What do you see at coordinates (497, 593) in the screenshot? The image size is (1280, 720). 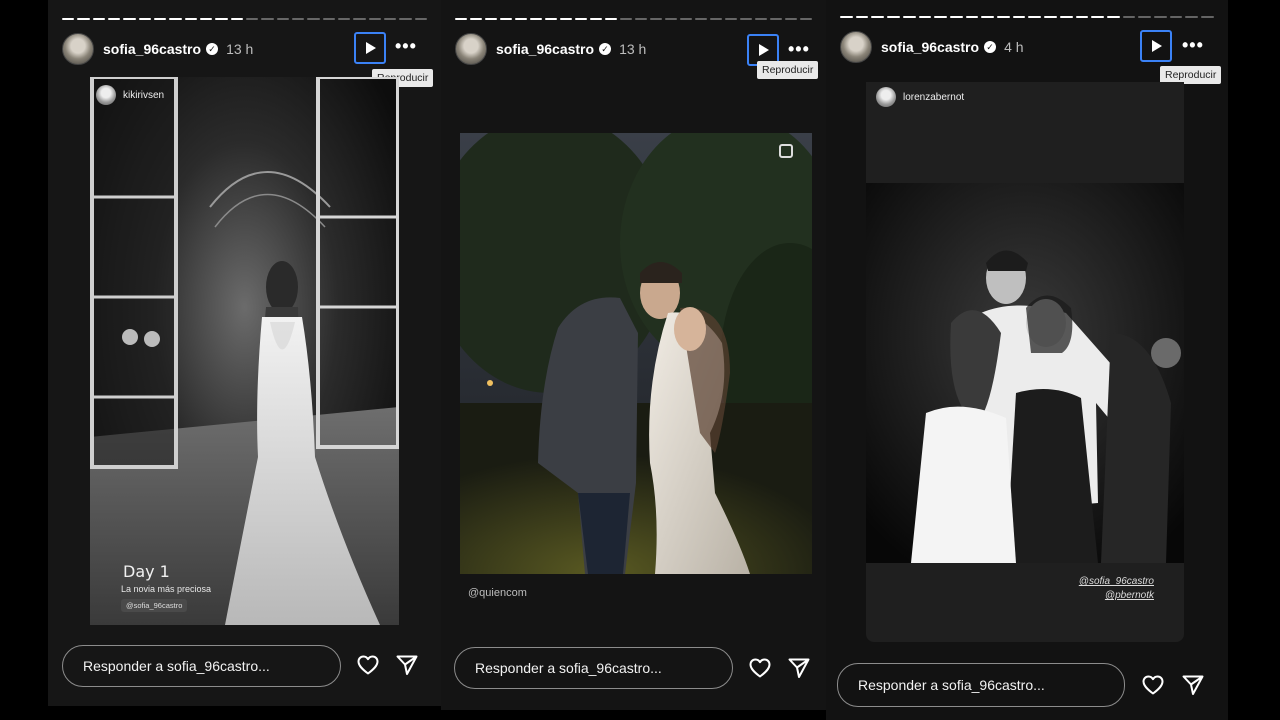 I see `source-credit: @quiencom` at bounding box center [497, 593].